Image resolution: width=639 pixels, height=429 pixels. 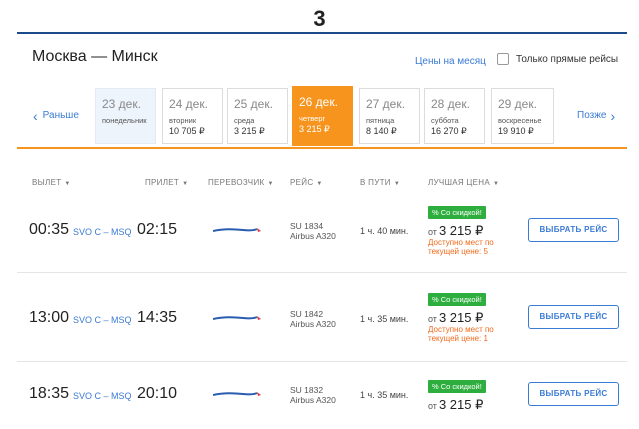 I want to click on date-day: 25 дек., so click(x=253, y=104).